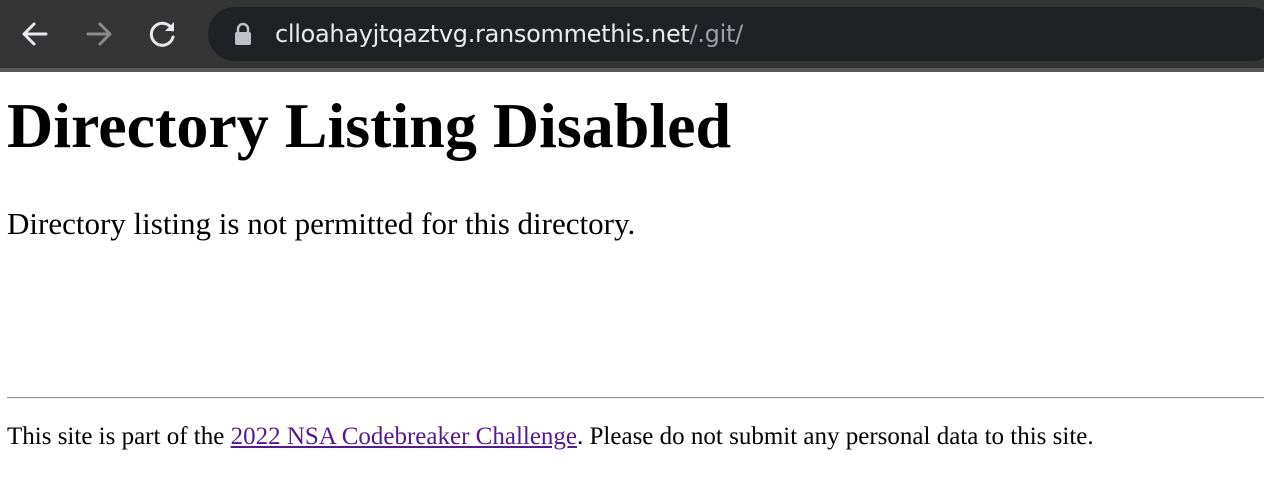 Image resolution: width=1264 pixels, height=497 pixels. Describe the element at coordinates (243, 34) in the screenshot. I see `lock-icon` at that location.